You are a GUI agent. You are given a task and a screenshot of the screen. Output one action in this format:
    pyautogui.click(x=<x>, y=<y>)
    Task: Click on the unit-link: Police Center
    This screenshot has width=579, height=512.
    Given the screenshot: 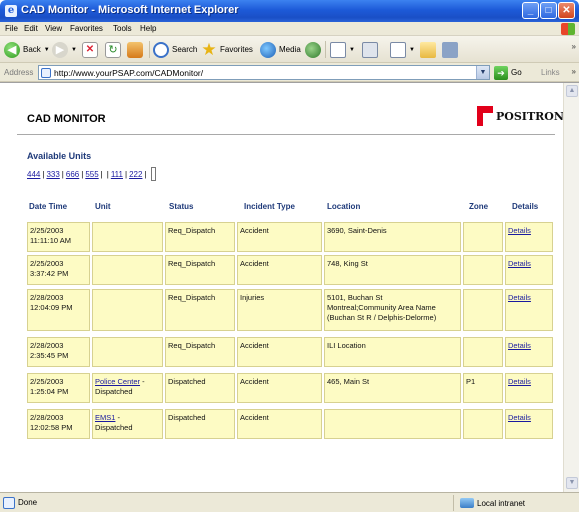 What is the action you would take?
    pyautogui.click(x=117, y=381)
    